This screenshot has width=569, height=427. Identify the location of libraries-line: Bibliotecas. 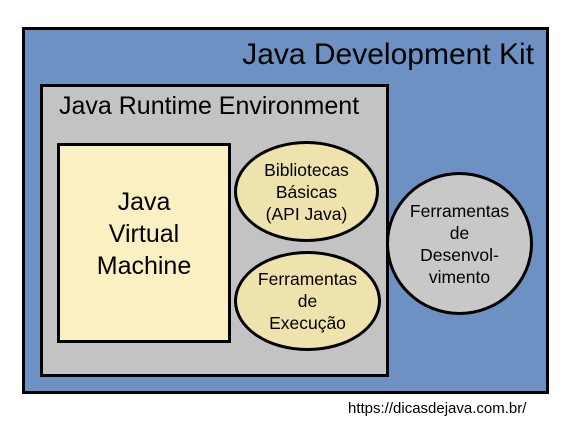
(306, 169).